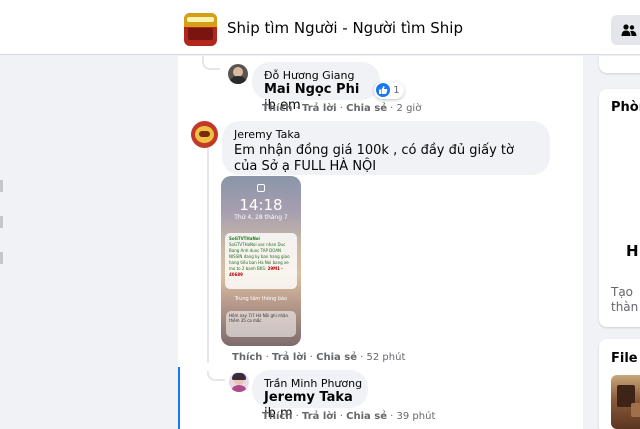  Describe the element at coordinates (625, 307) in the screenshot. I see `sidebar-card-text: thàn` at that location.